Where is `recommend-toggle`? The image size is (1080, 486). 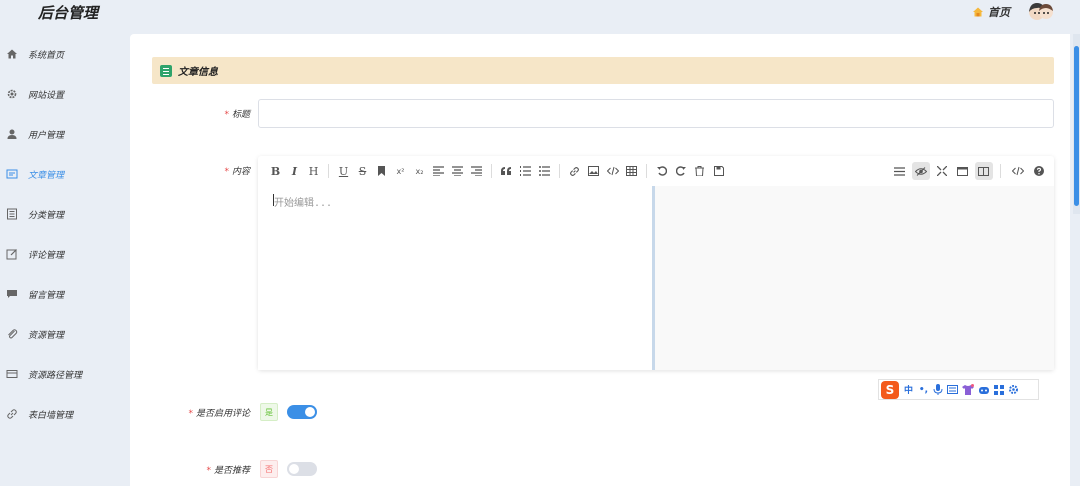
recommend-toggle is located at coordinates (302, 469).